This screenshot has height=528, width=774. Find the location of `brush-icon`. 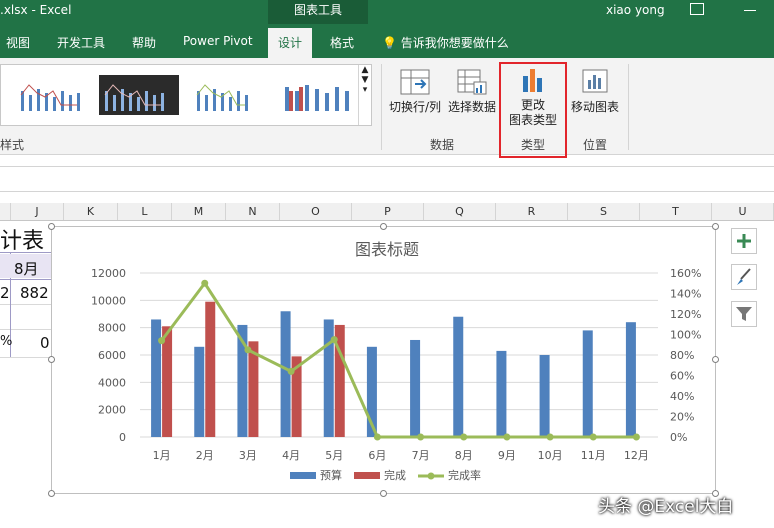

brush-icon is located at coordinates (744, 276).